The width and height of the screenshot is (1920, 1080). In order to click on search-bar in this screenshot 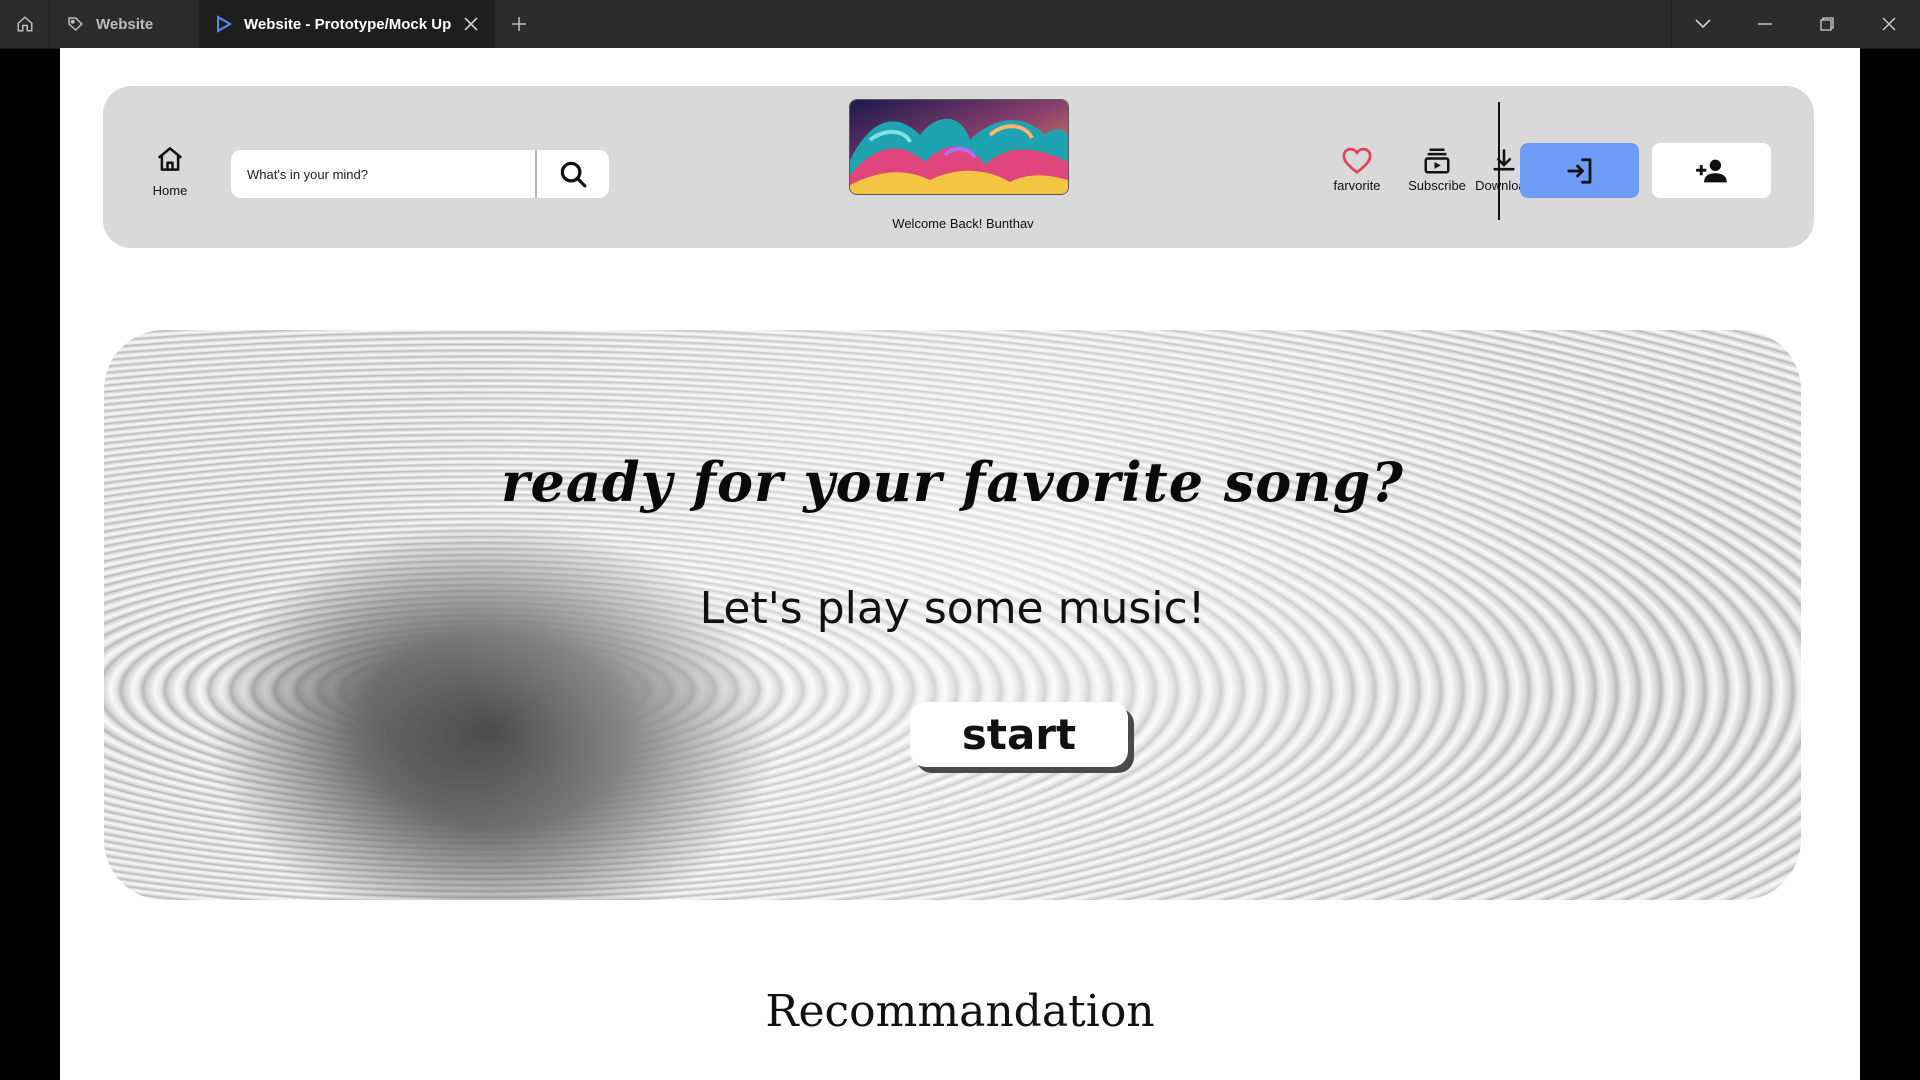, I will do `click(420, 174)`.